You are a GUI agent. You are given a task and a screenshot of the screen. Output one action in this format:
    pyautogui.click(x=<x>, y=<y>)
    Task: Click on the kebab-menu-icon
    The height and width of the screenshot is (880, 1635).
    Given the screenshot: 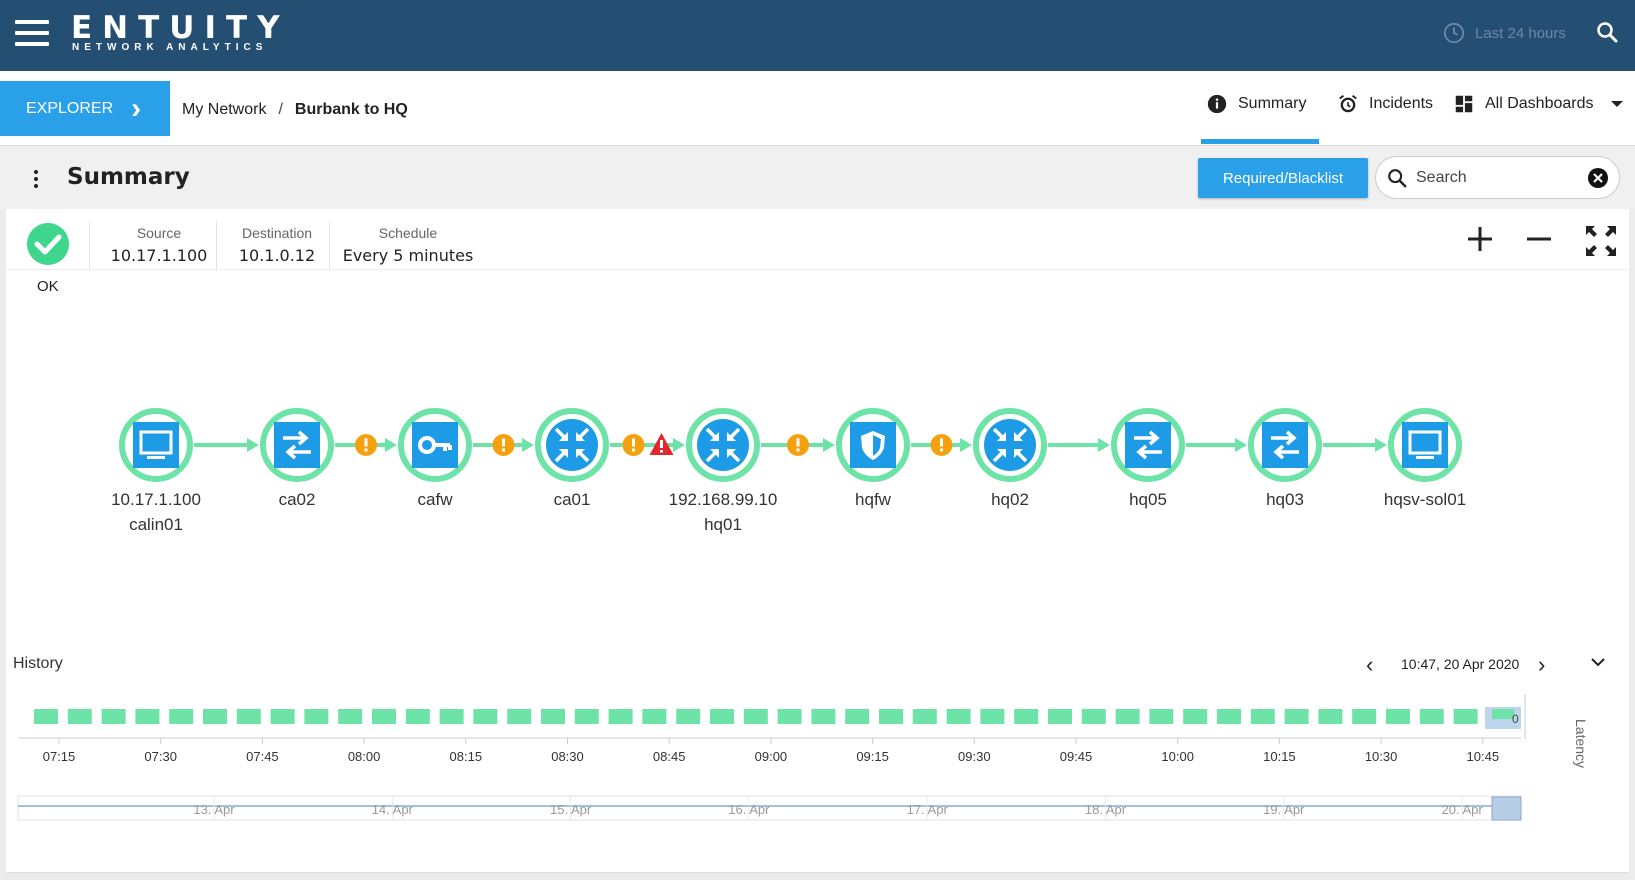 What is the action you would take?
    pyautogui.click(x=38, y=179)
    